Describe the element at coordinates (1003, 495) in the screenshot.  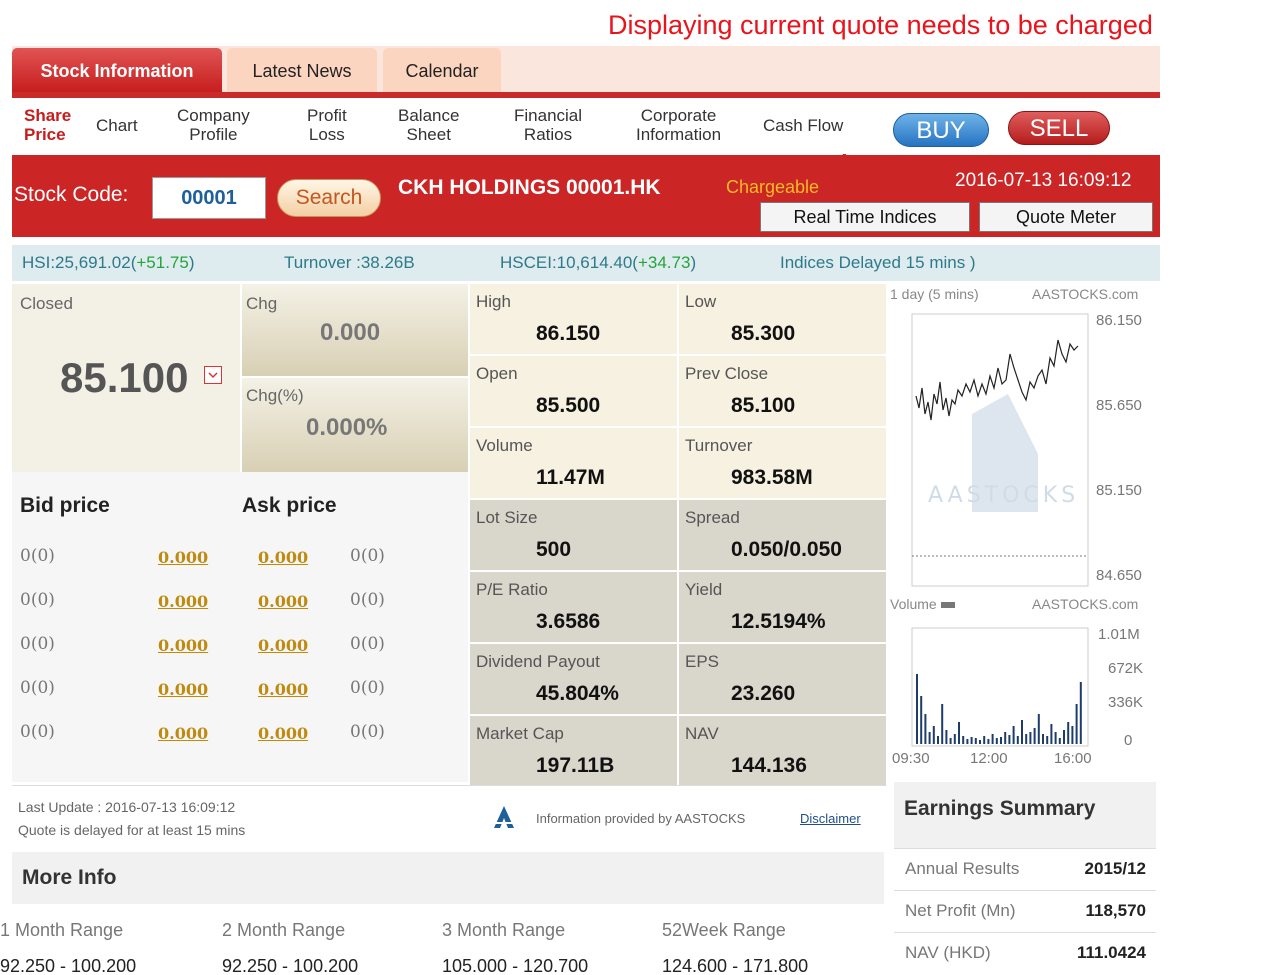
I see `chart-watermark: AASTOCKS` at that location.